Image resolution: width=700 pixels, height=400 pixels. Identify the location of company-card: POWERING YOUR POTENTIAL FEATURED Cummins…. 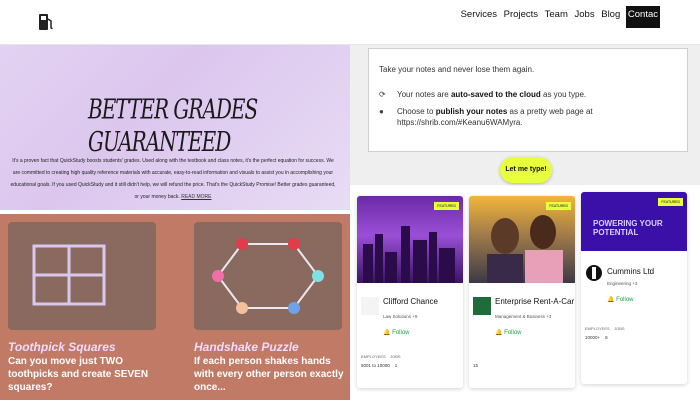
(634, 288).